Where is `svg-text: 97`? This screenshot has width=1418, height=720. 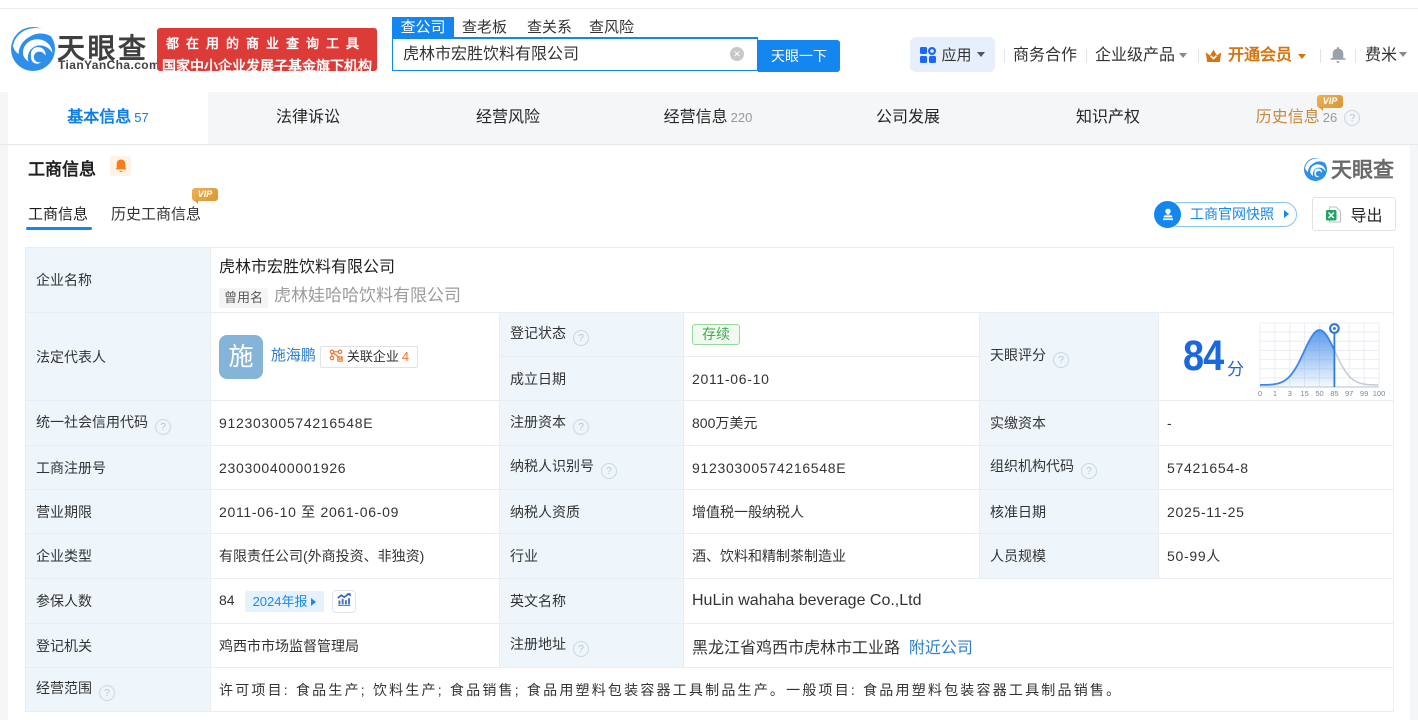
svg-text: 97 is located at coordinates (1349, 393).